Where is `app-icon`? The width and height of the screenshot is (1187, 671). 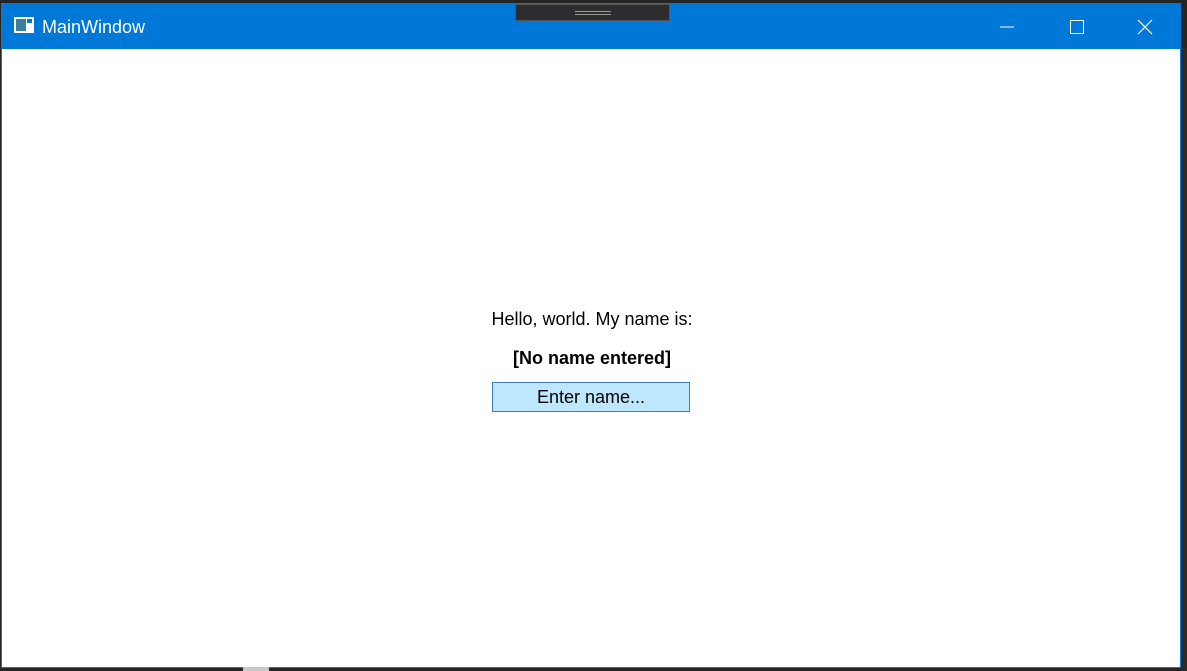 app-icon is located at coordinates (24, 25).